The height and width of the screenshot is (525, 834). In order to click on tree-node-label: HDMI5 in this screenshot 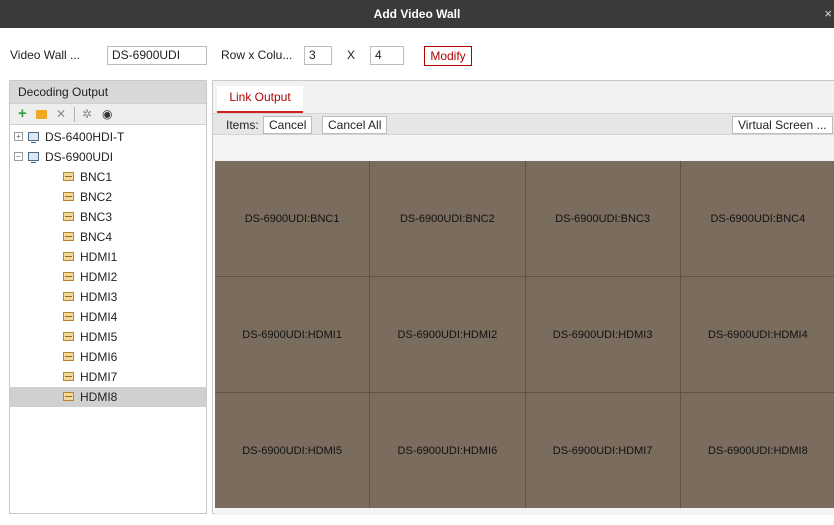, I will do `click(99, 337)`.